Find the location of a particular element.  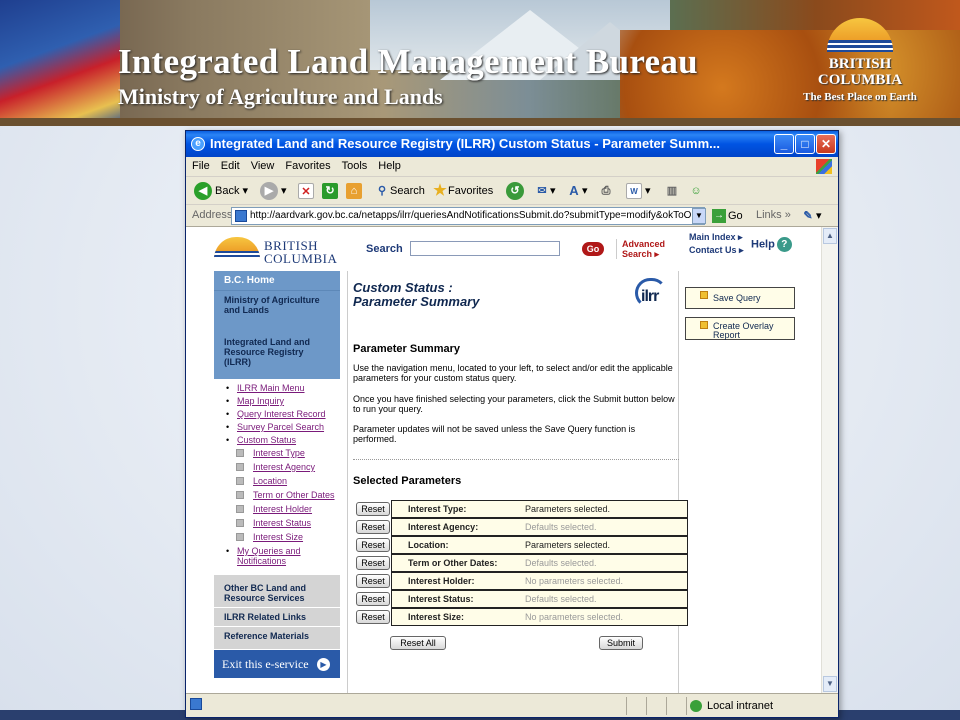

go-button: → Go is located at coordinates (727, 216).